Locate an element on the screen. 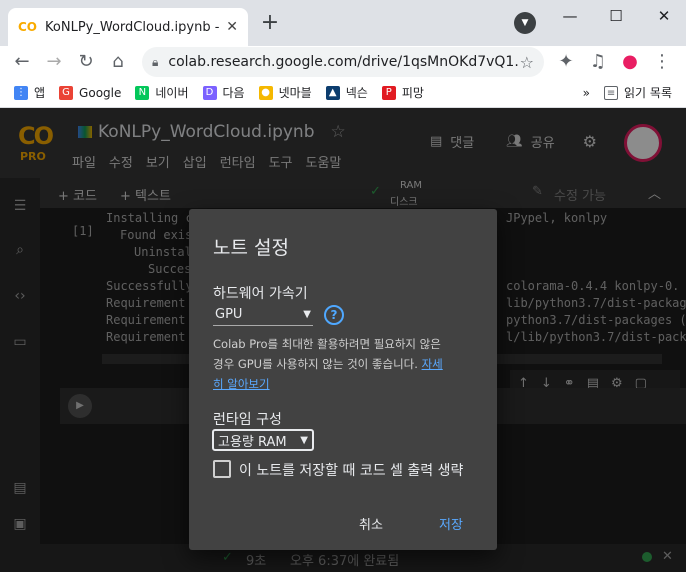 The image size is (686, 572). browser-tab: CO KoNLPy_WordCloud.ipynb - Col ✕ is located at coordinates (128, 27).